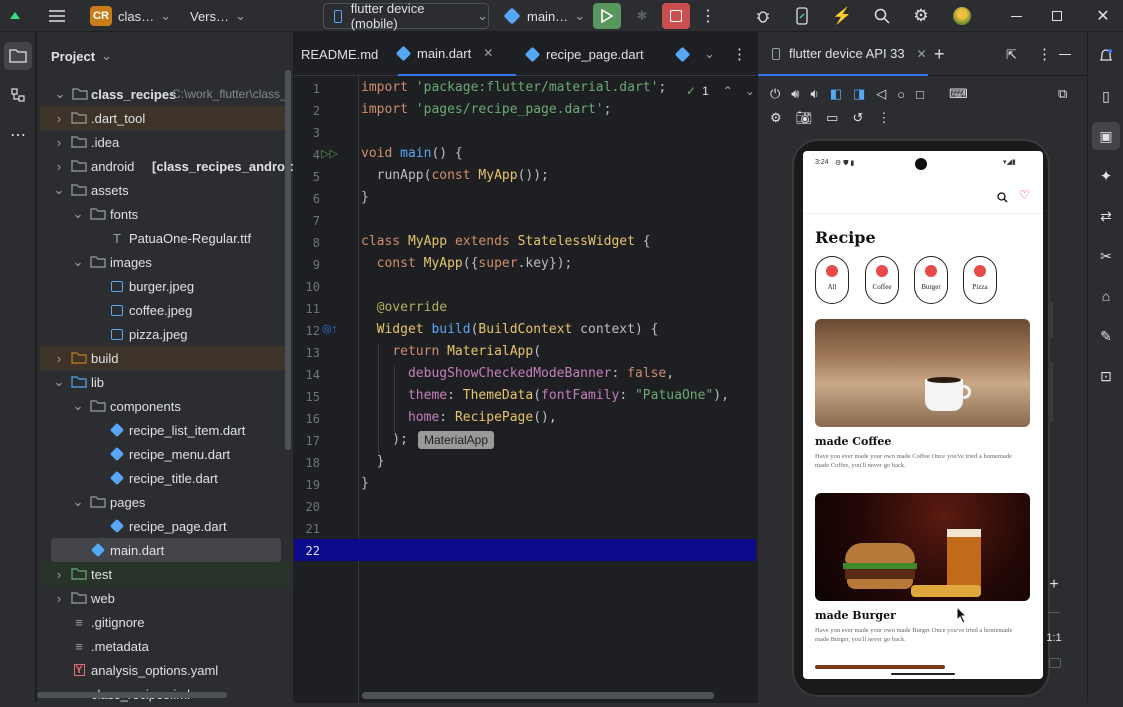 The height and width of the screenshot is (707, 1123). Describe the element at coordinates (544, 16) in the screenshot. I see `run-config-selector: main… ⌄` at that location.